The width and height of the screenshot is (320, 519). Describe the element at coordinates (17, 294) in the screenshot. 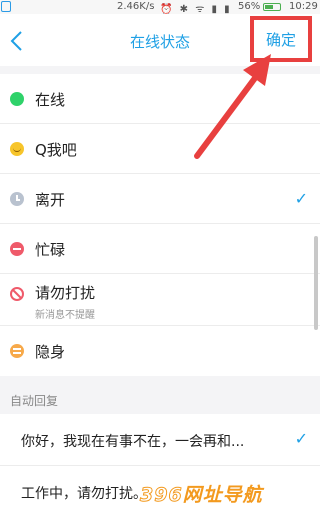

I see `no-entry-icon` at that location.